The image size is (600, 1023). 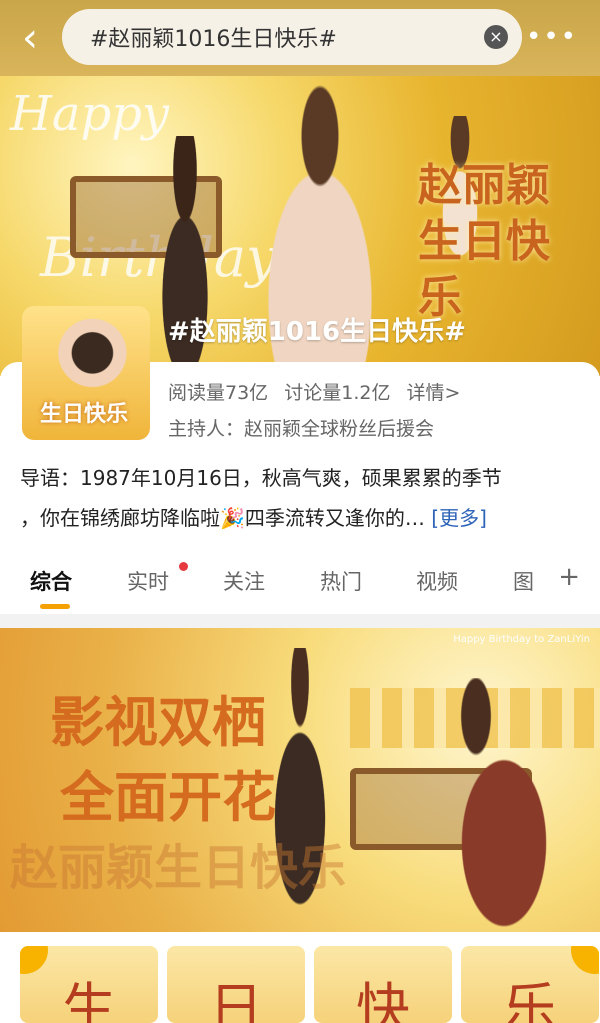 I want to click on stamp-char: 生, so click(x=89, y=1000).